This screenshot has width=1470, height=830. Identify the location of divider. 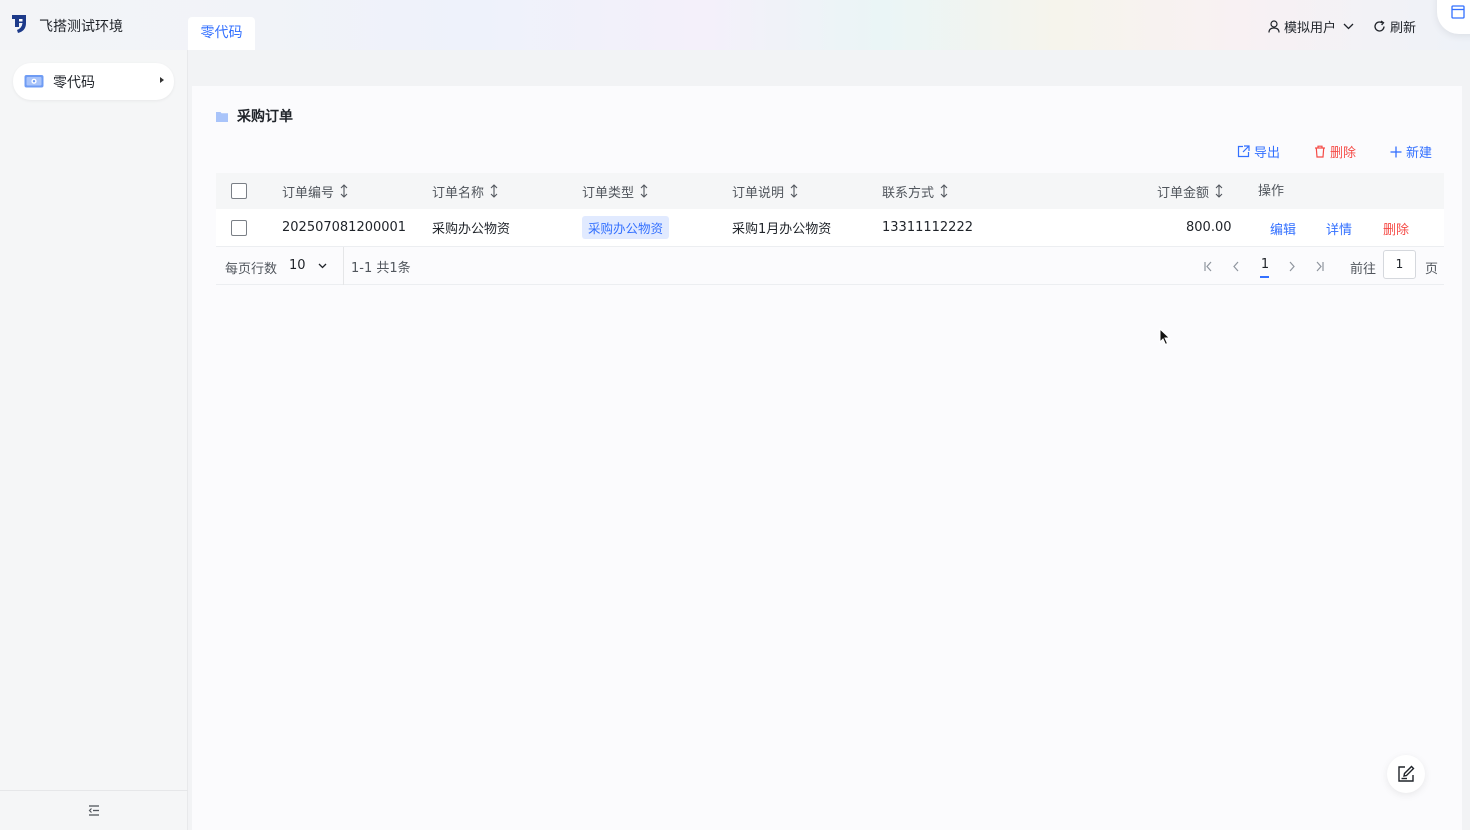
(343, 266).